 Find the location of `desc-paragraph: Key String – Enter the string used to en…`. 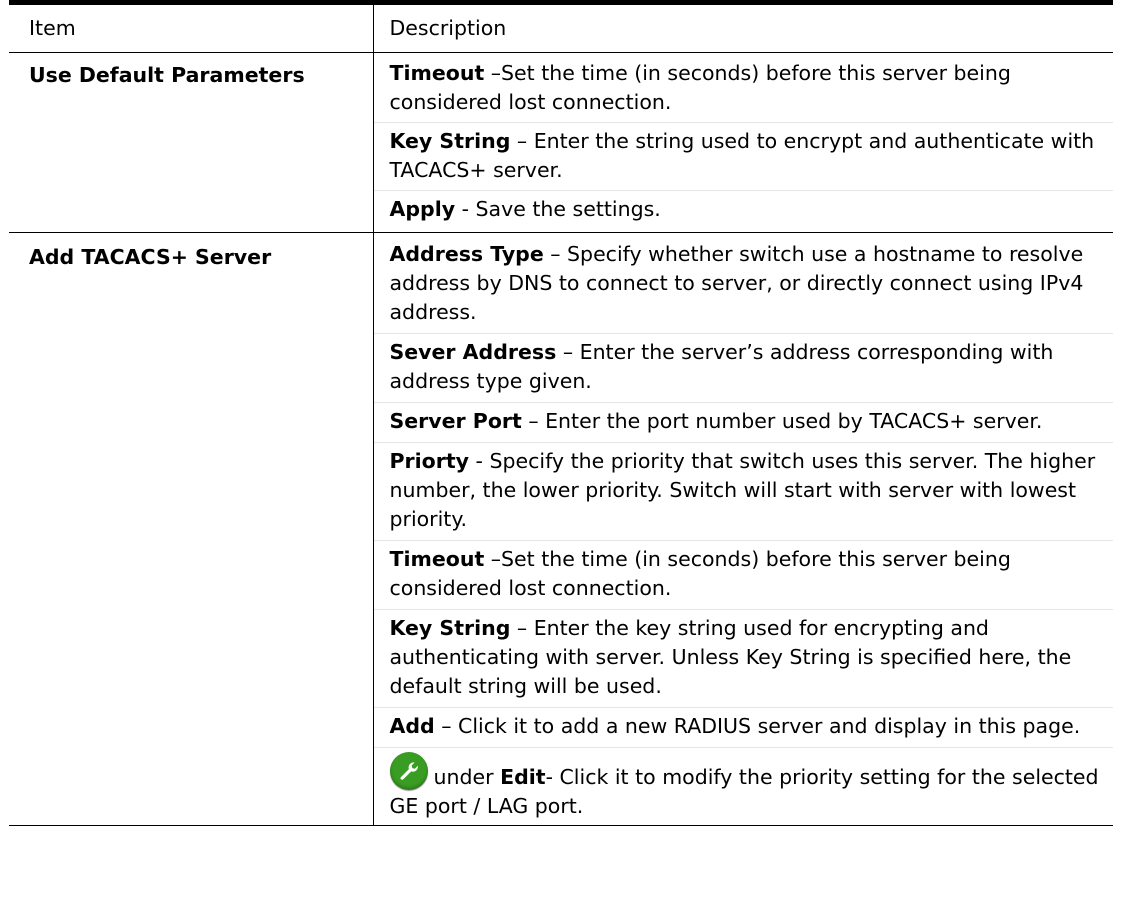

desc-paragraph: Key String – Enter the string used to en… is located at coordinates (743, 157).